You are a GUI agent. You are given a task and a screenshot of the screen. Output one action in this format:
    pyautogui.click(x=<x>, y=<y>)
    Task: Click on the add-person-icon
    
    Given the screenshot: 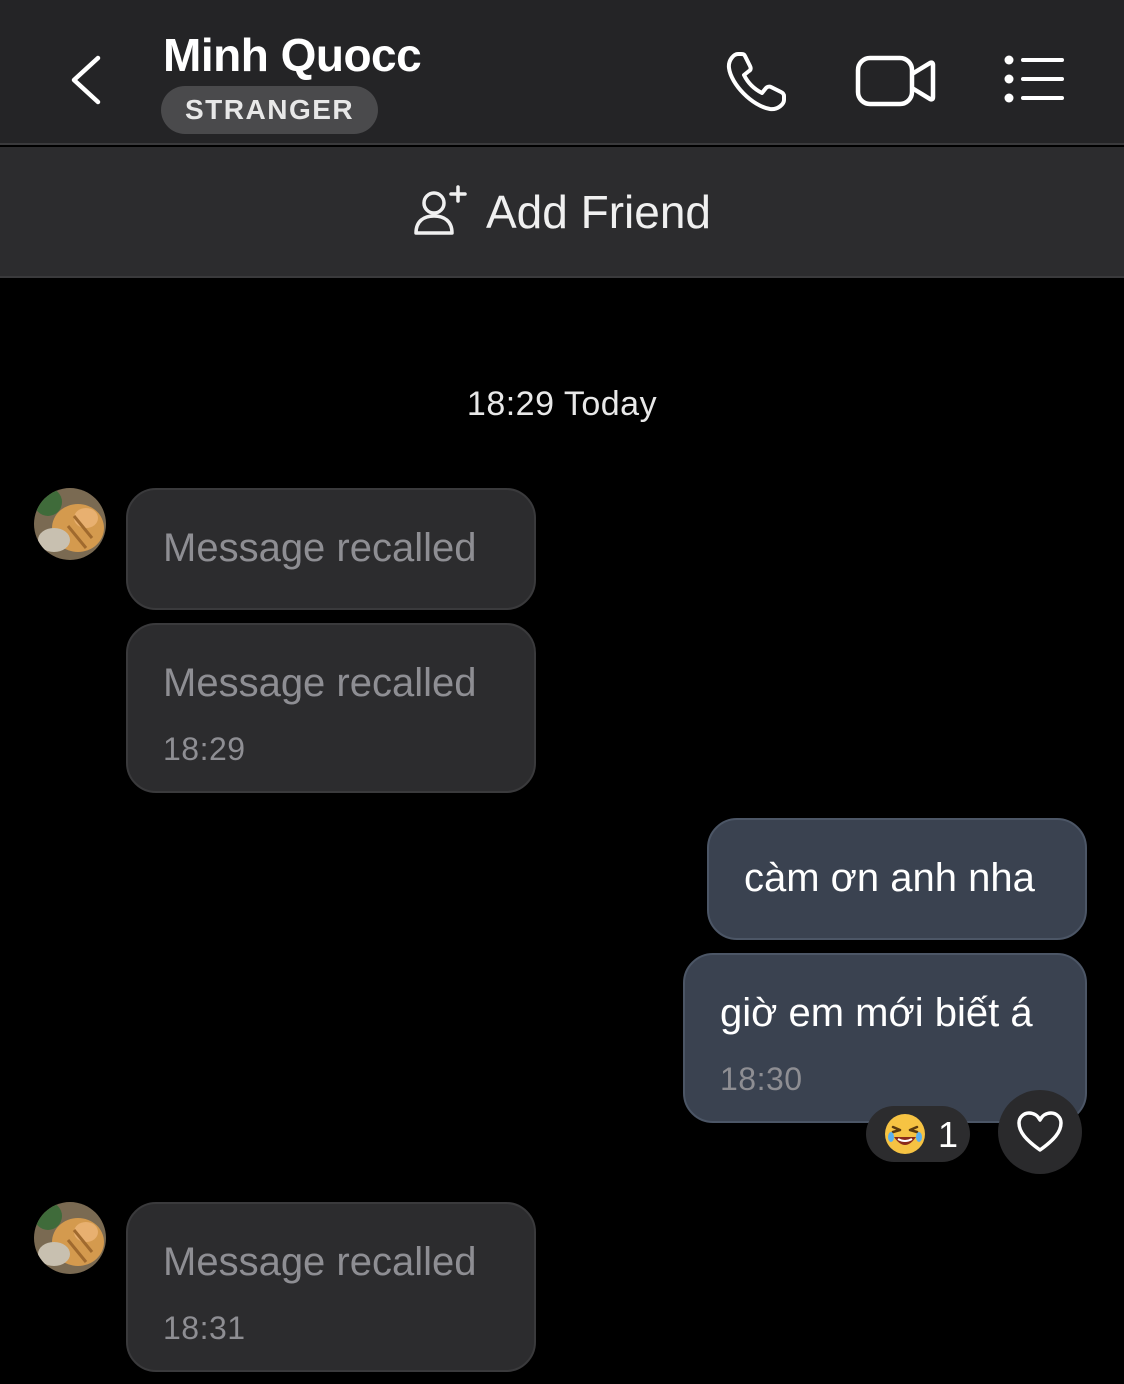 What is the action you would take?
    pyautogui.click(x=440, y=210)
    